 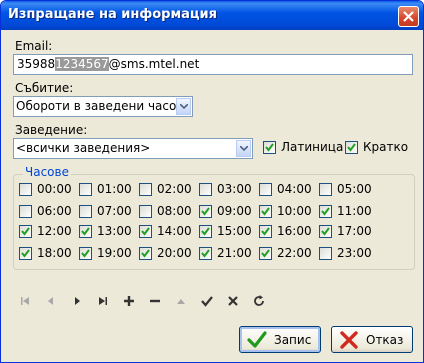 What do you see at coordinates (174, 253) in the screenshot?
I see `hour-label: 20:00` at bounding box center [174, 253].